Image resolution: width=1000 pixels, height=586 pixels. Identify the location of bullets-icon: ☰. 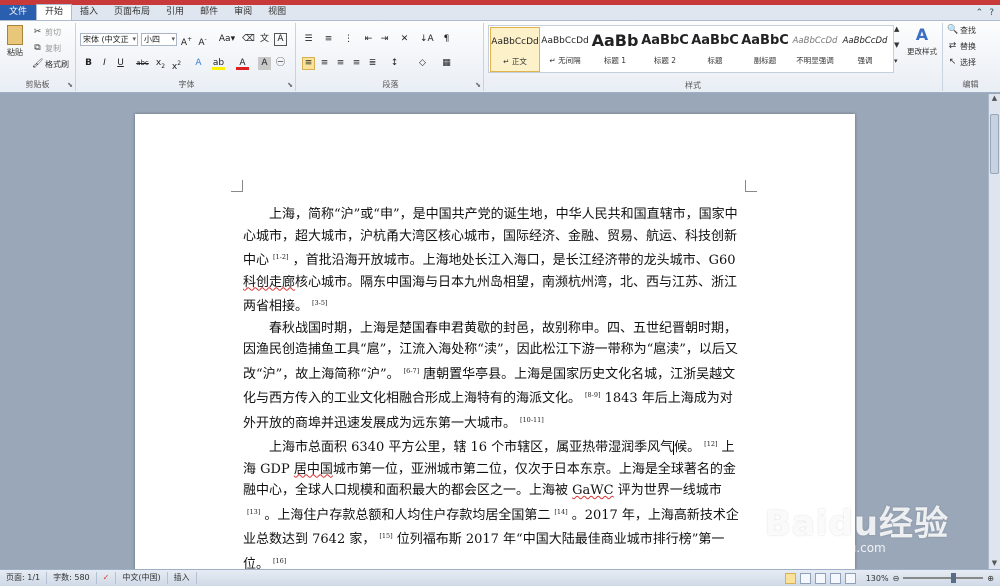
(308, 39).